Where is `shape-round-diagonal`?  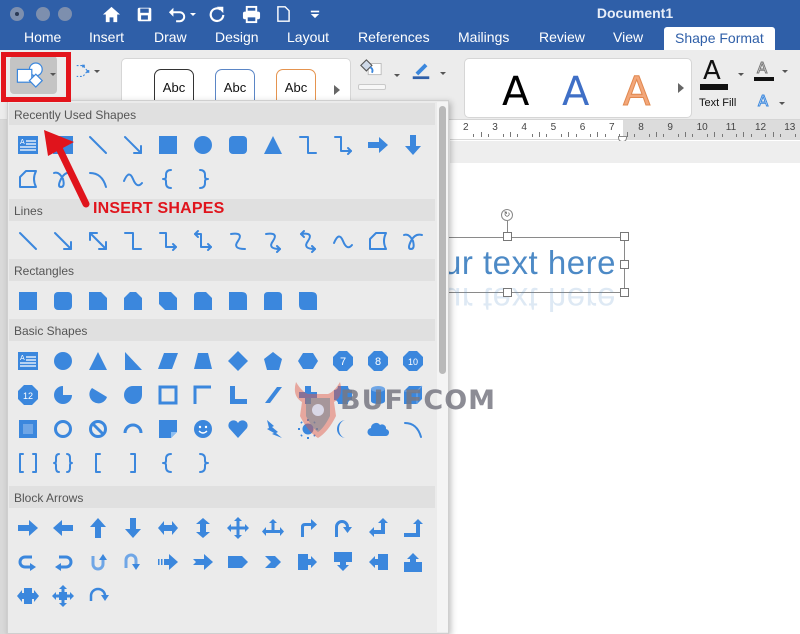 shape-round-diagonal is located at coordinates (308, 301).